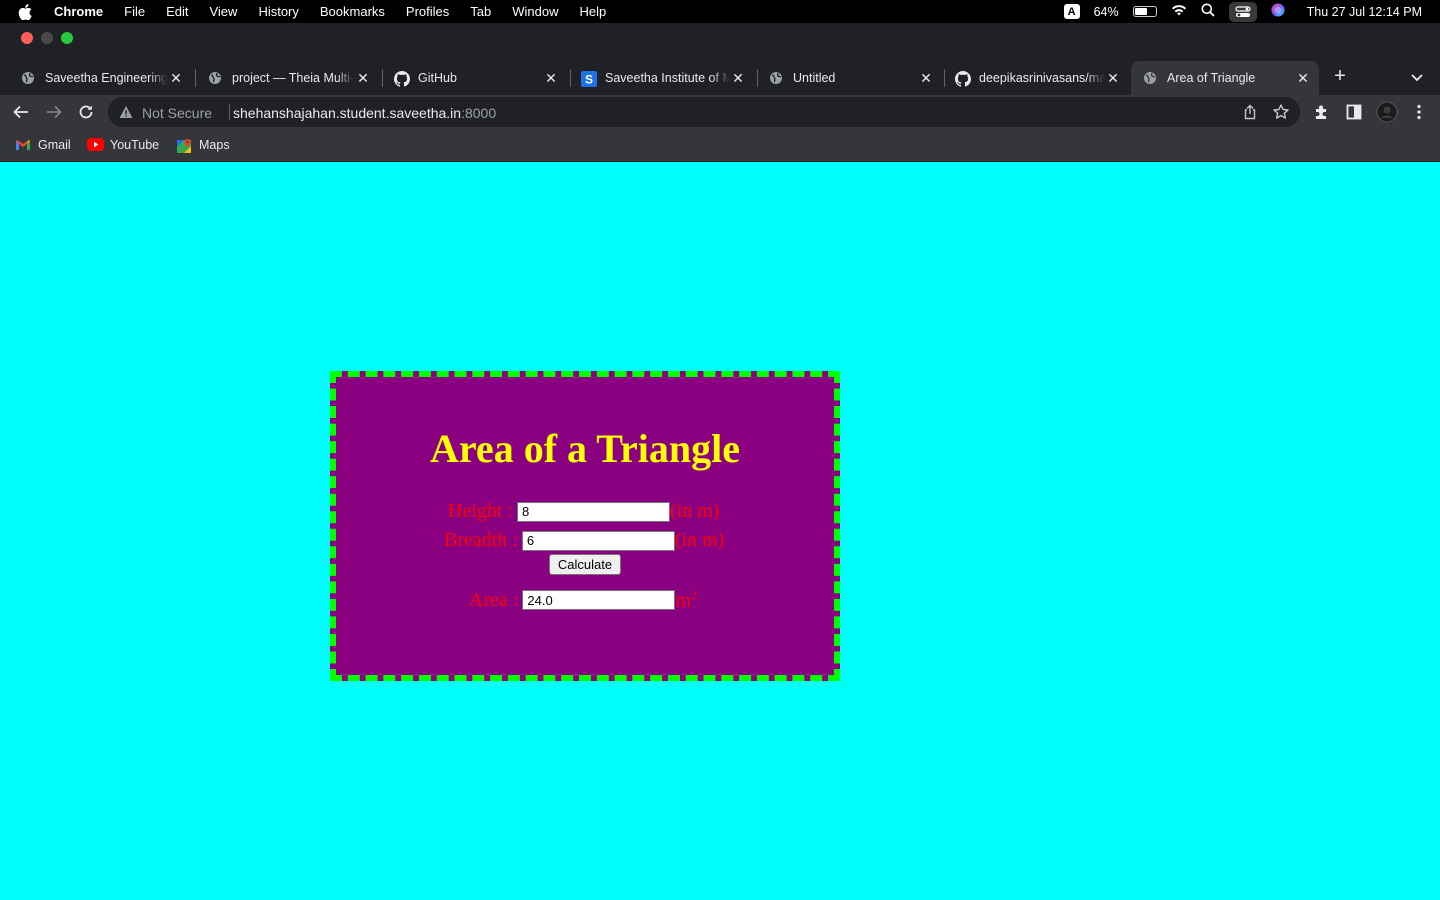 This screenshot has width=1440, height=900. Describe the element at coordinates (1208, 11) in the screenshot. I see `spotlight-search-icon` at that location.